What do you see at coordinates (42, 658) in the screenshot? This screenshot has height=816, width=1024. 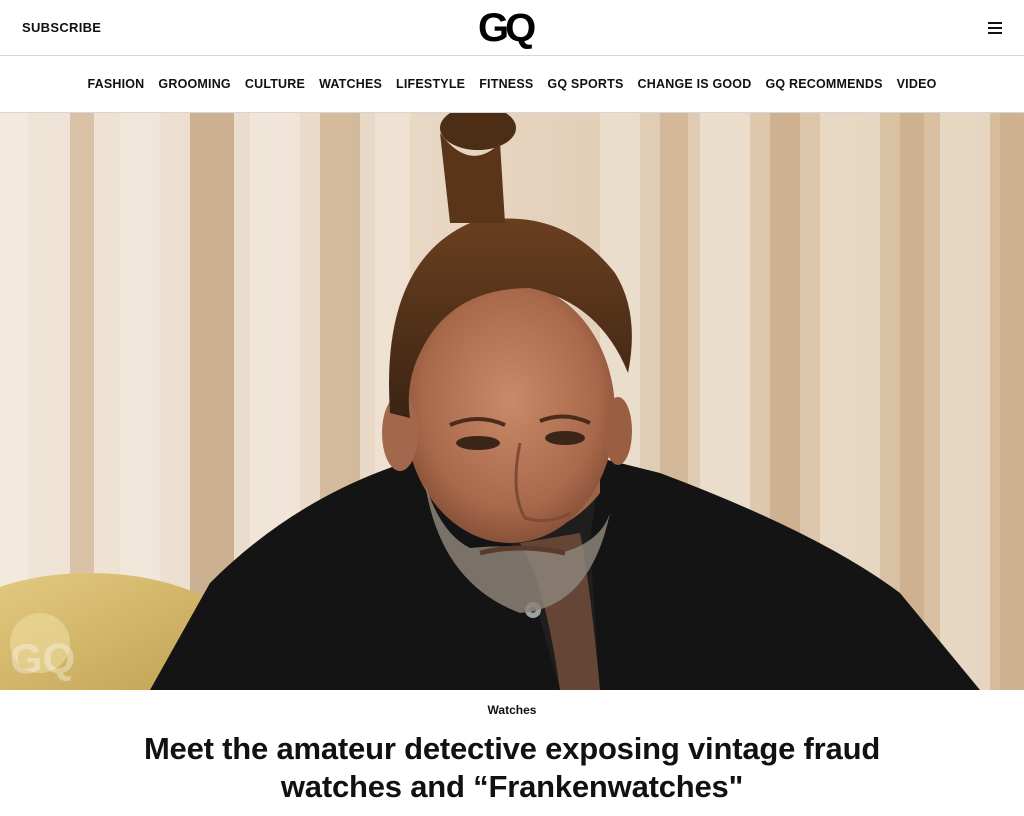 I see `svg-text: GQ` at bounding box center [42, 658].